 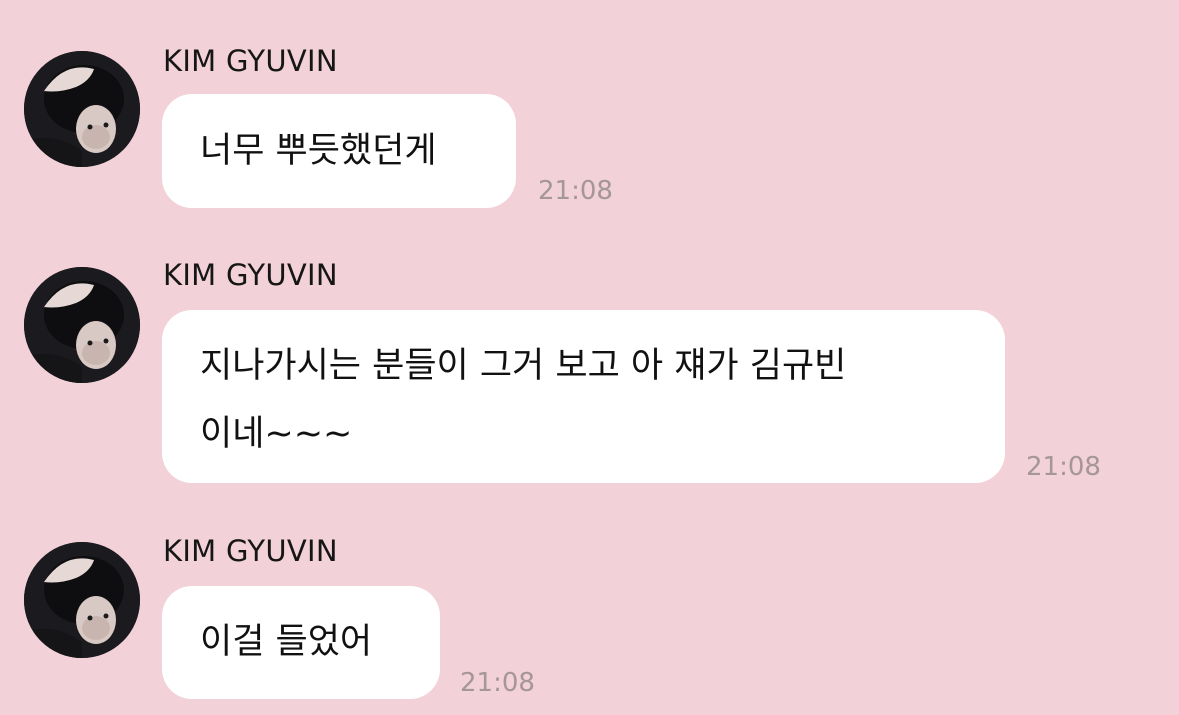 What do you see at coordinates (523, 366) in the screenshot?
I see `message-text-line: 지나가시는 분들이 그거 보고 아 쟤가 김규빈` at bounding box center [523, 366].